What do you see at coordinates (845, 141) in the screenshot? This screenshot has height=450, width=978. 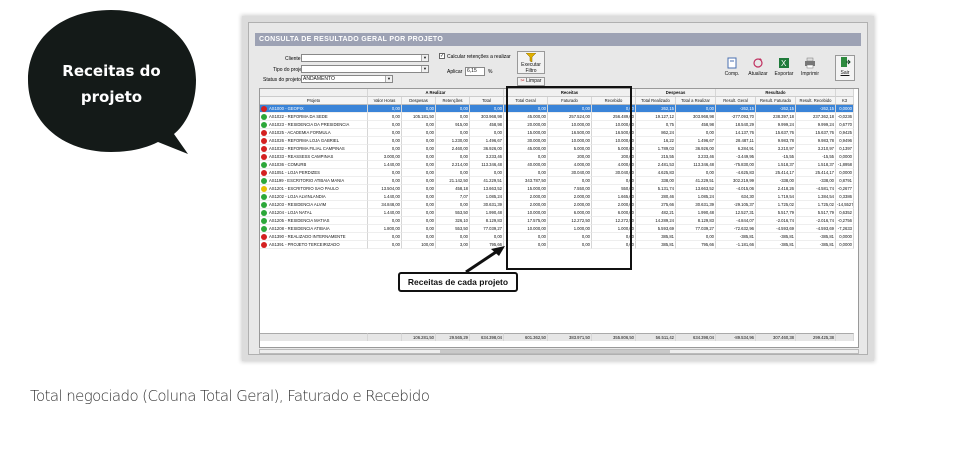 I see `value-cell: 0,9496` at bounding box center [845, 141].